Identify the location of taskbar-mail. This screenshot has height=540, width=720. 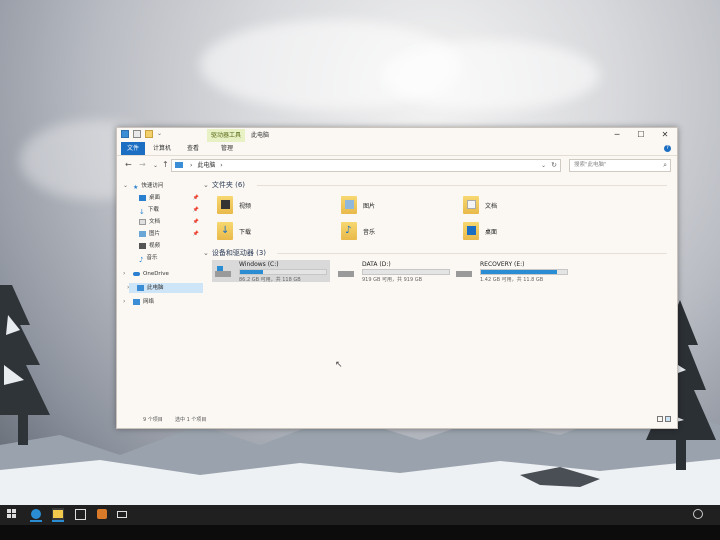
(122, 514).